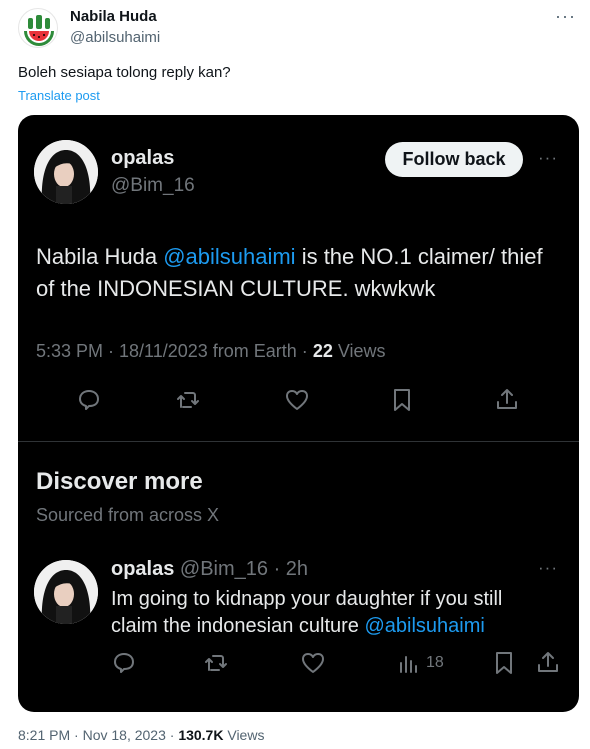 This screenshot has height=749, width=590. I want to click on post-timestamp-views: 8:21 PM · Nov 18, 2023 · 130.7K Views, so click(141, 735).